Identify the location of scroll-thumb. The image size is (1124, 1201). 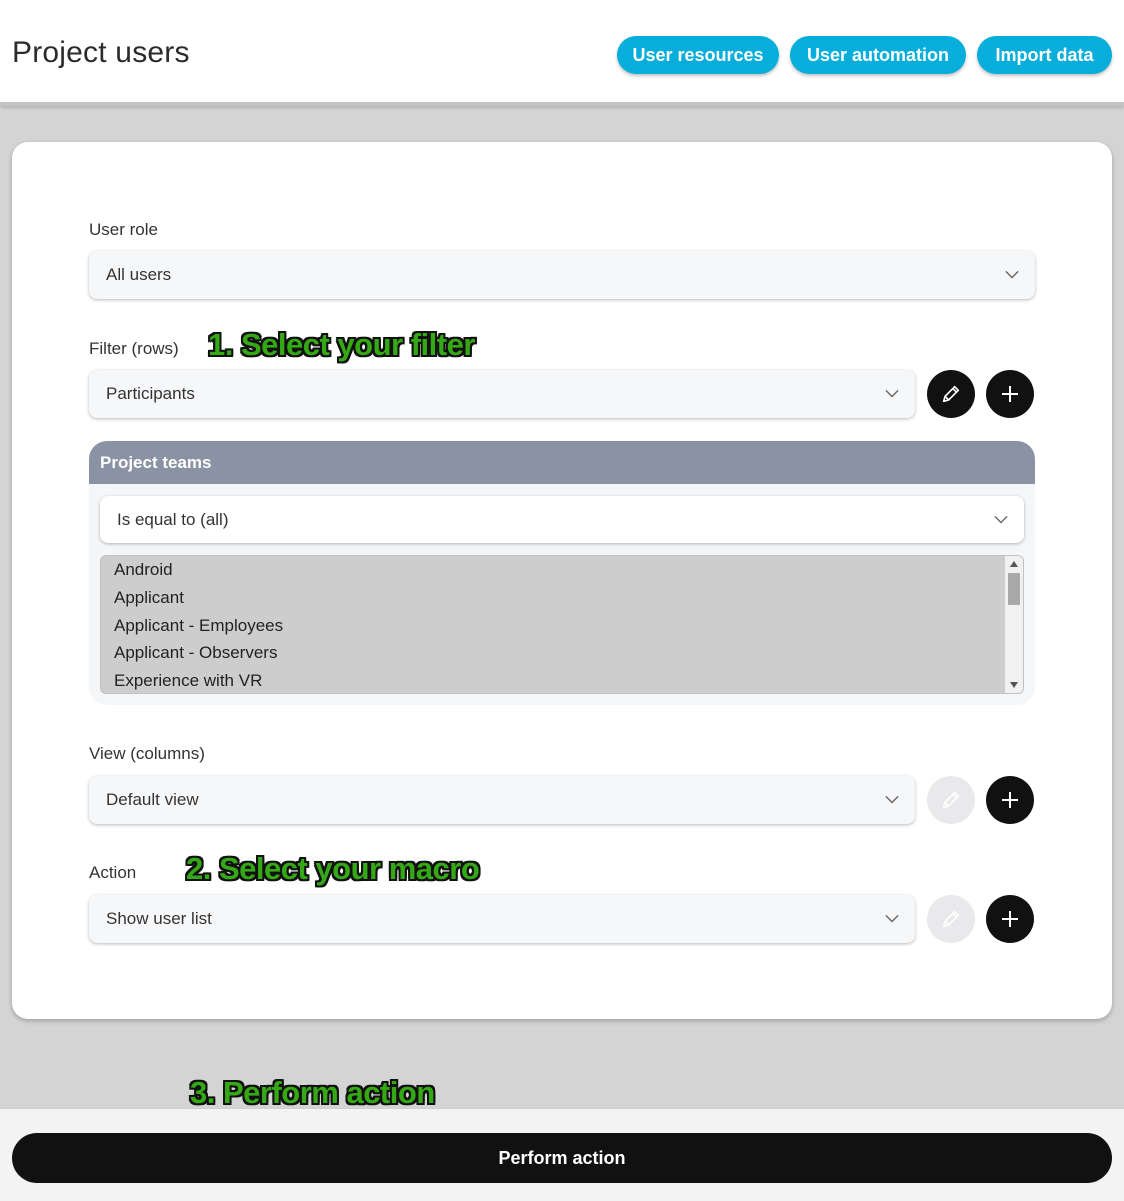
(1014, 589).